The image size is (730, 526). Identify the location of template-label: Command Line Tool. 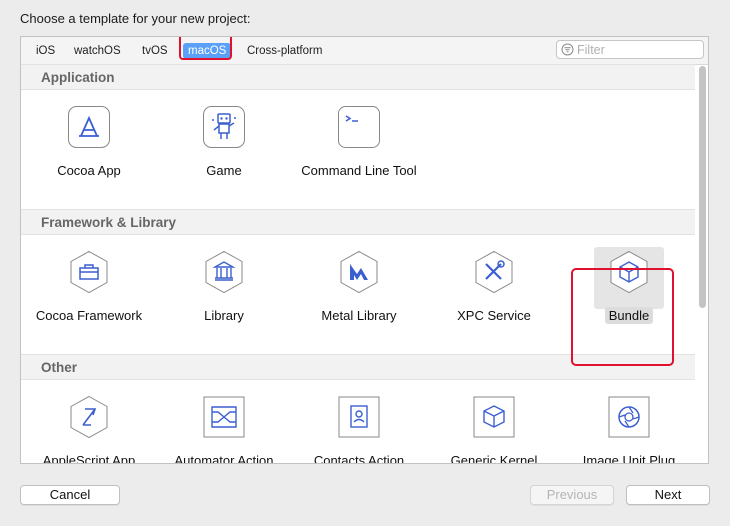
(359, 170).